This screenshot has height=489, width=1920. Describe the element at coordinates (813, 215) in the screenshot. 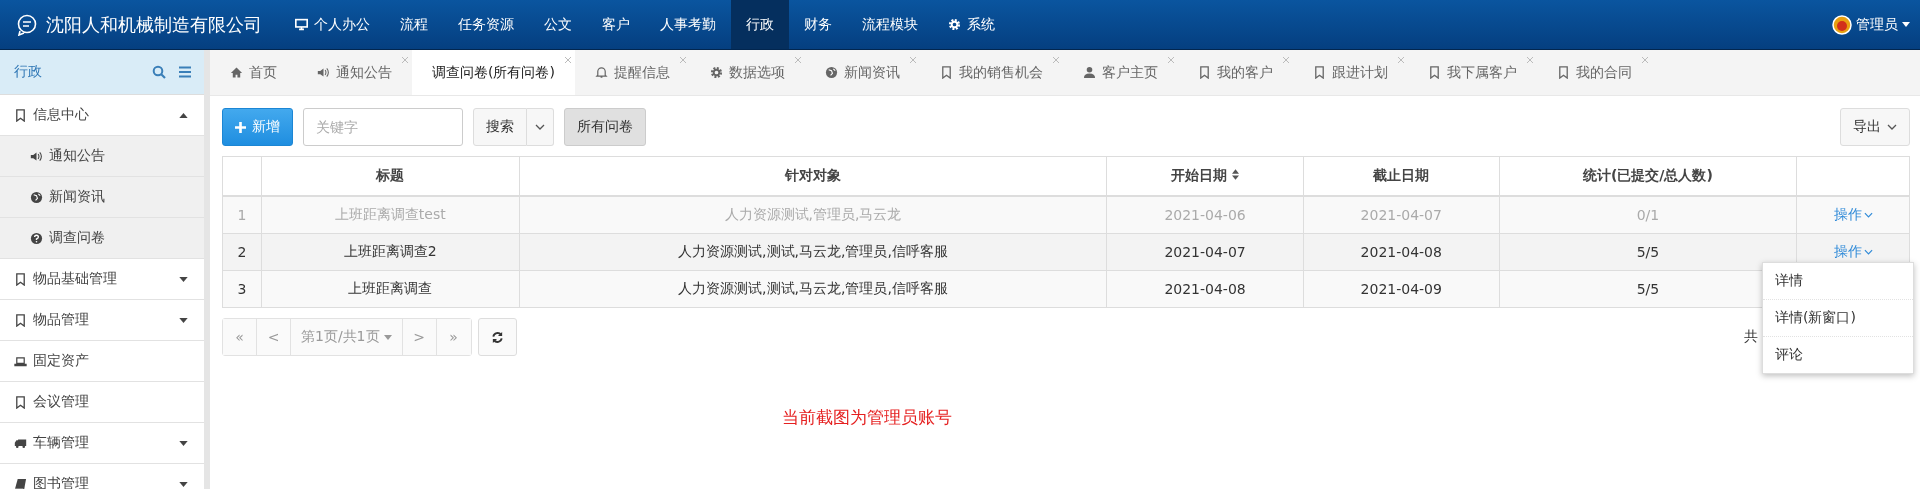

I see `table-cell: 人力资源测试,管理员,马云龙` at that location.